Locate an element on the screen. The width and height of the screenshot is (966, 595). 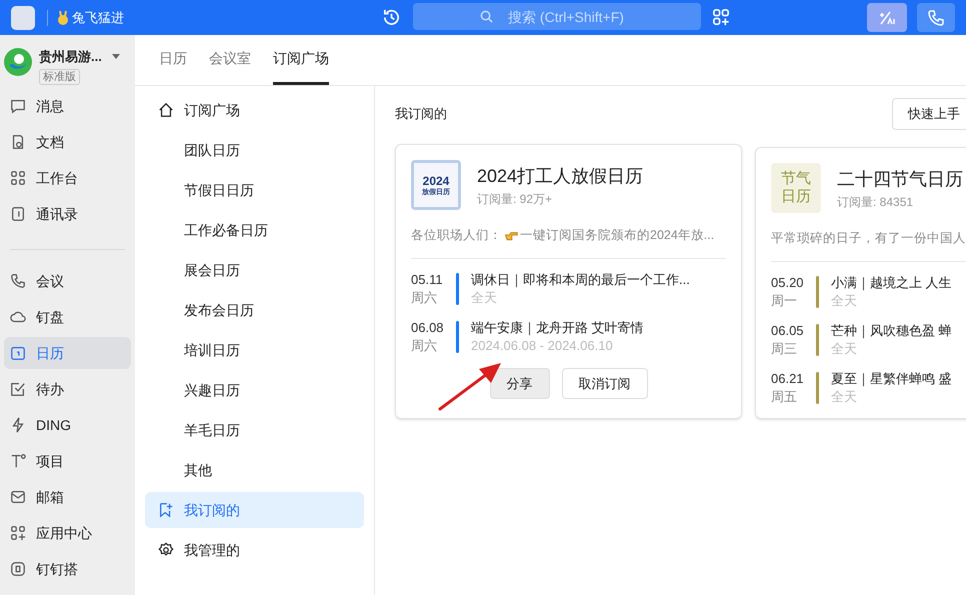
menu-item: 发布会日历 is located at coordinates (254, 310).